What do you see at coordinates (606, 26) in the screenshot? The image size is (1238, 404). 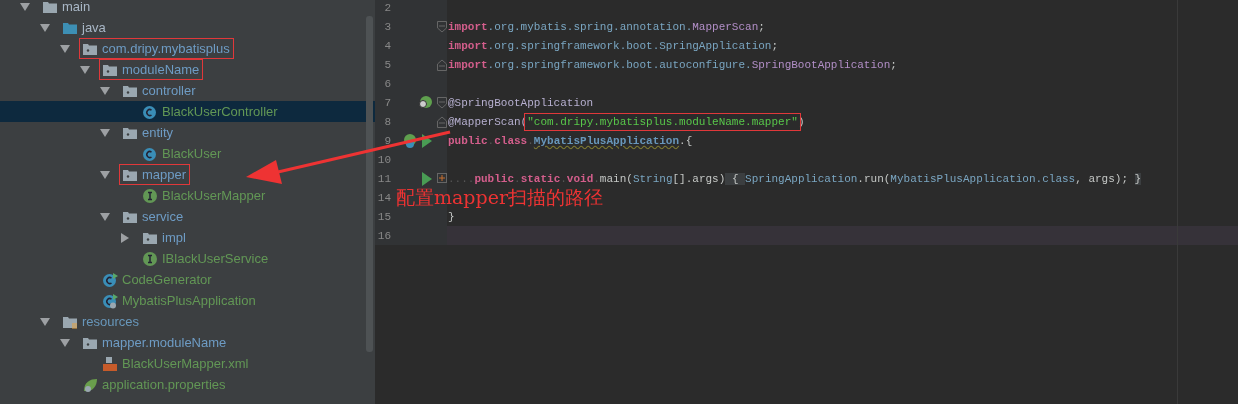 I see `code-line: import.org.mybatis.spring.annotation.MapperScan;` at bounding box center [606, 26].